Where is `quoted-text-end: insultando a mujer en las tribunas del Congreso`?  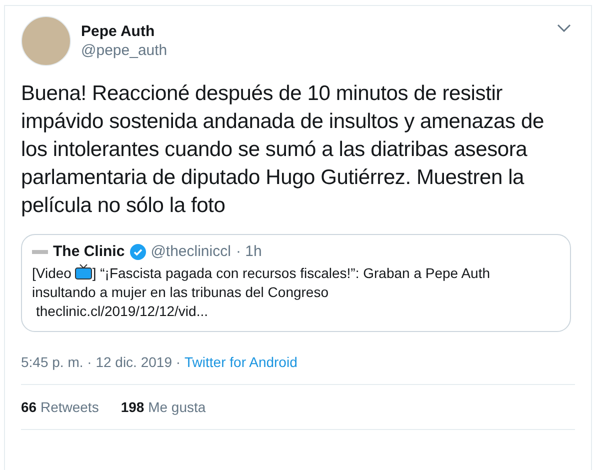
quoted-text-end: insultando a mujer en las tribunas del Congreso is located at coordinates (180, 292).